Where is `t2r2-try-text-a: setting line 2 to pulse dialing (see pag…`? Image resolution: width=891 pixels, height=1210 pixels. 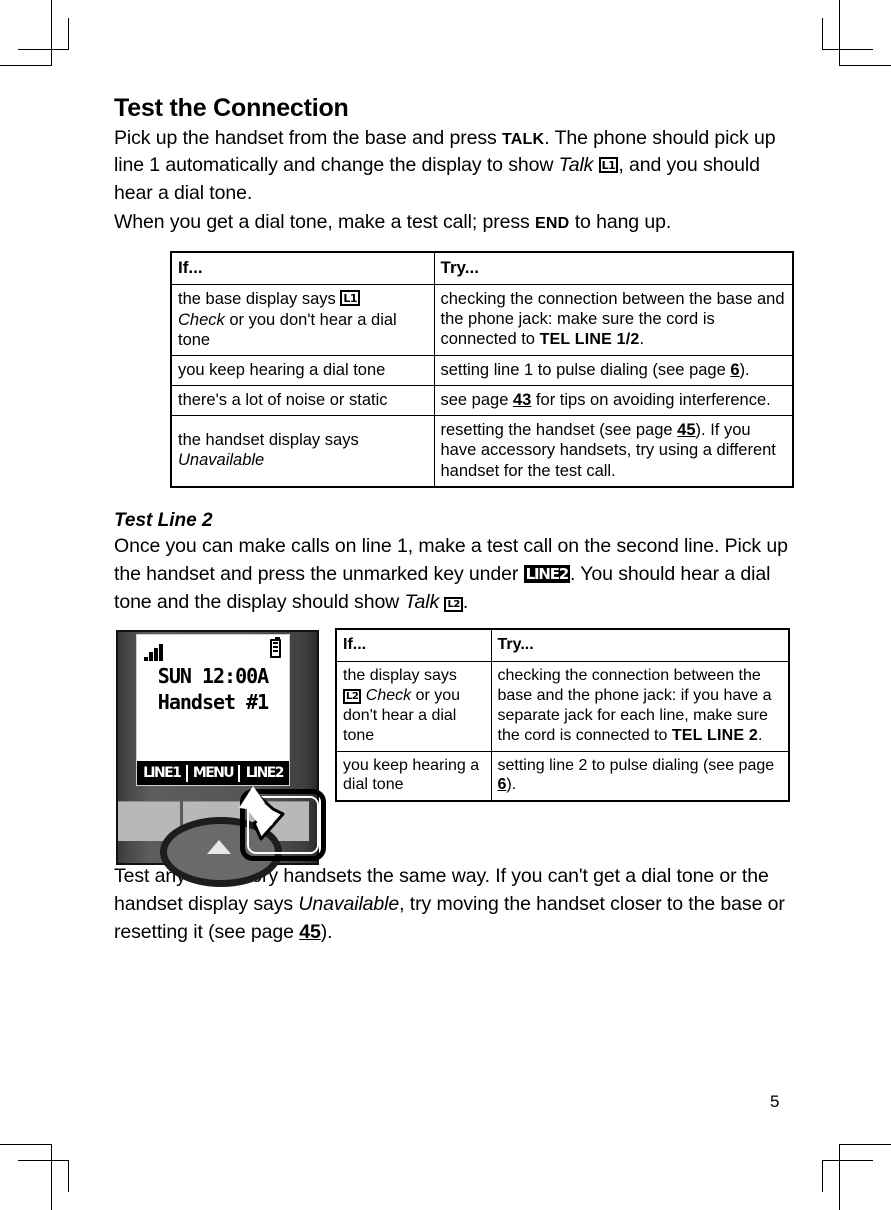
t2r2-try-text-a: setting line 2 to pulse dialing (see pag… is located at coordinates (636, 765).